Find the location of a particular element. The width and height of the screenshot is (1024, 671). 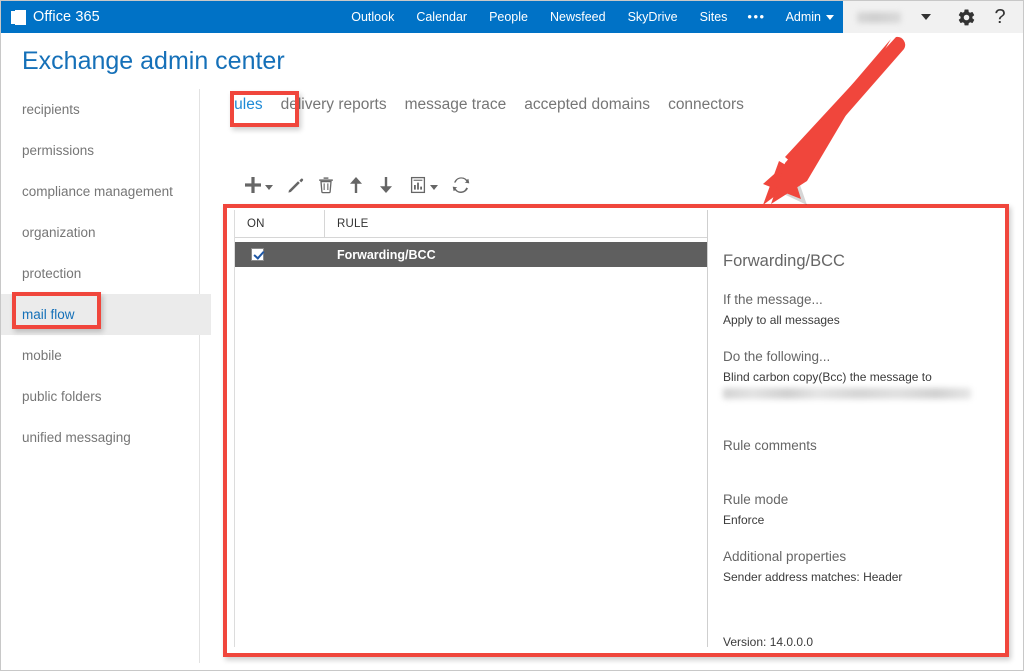

question-mark-icon: ? is located at coordinates (1000, 17).